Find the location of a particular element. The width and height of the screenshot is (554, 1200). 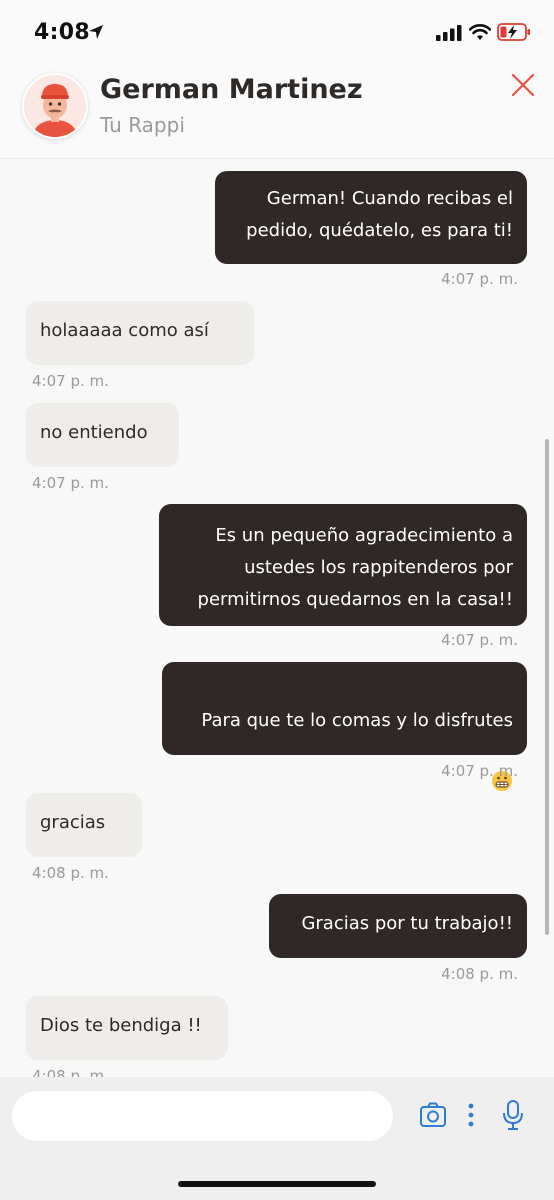

wifi-icon is located at coordinates (480, 32).